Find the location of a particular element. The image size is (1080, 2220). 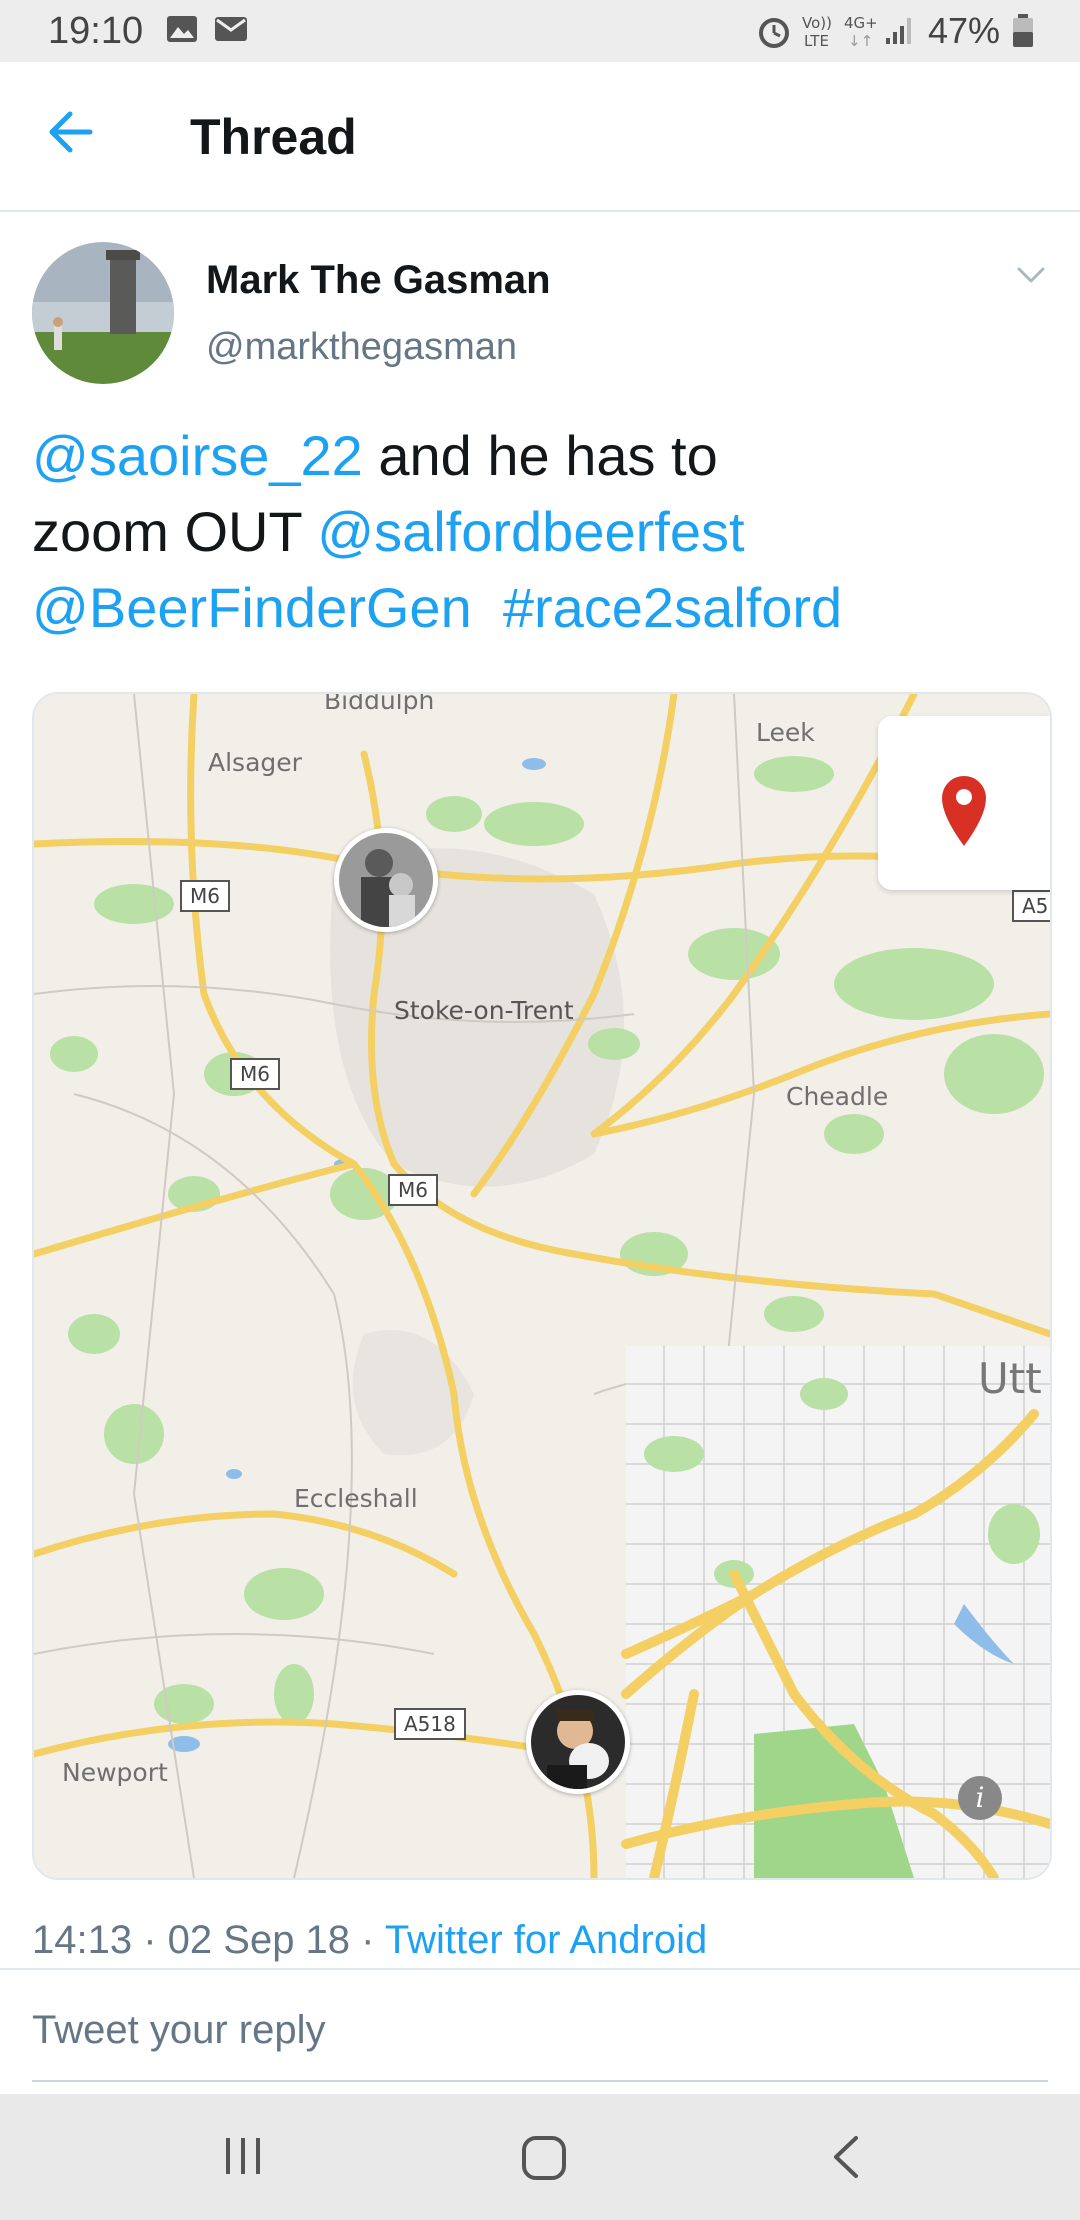

tweet-time: 14:13 is located at coordinates (82, 1940).